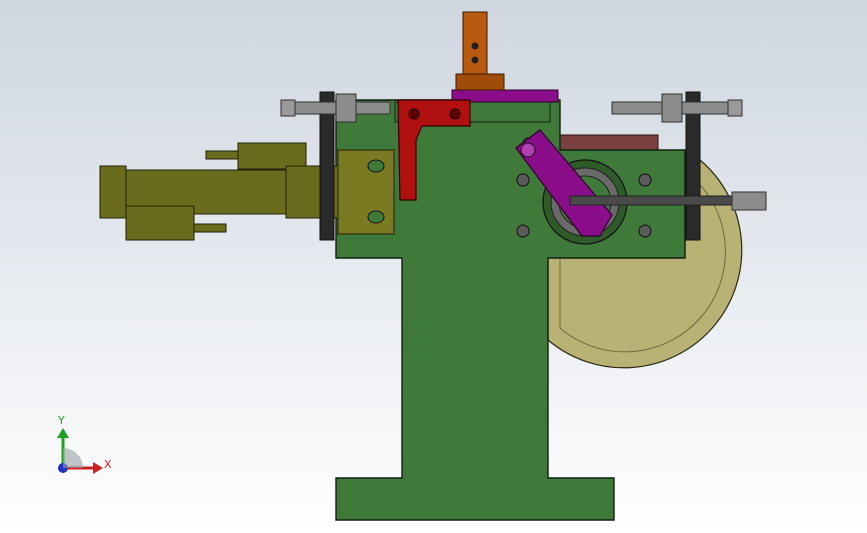 Image resolution: width=867 pixels, height=533 pixels. Describe the element at coordinates (80, 451) in the screenshot. I see `coordinate-triad` at that location.